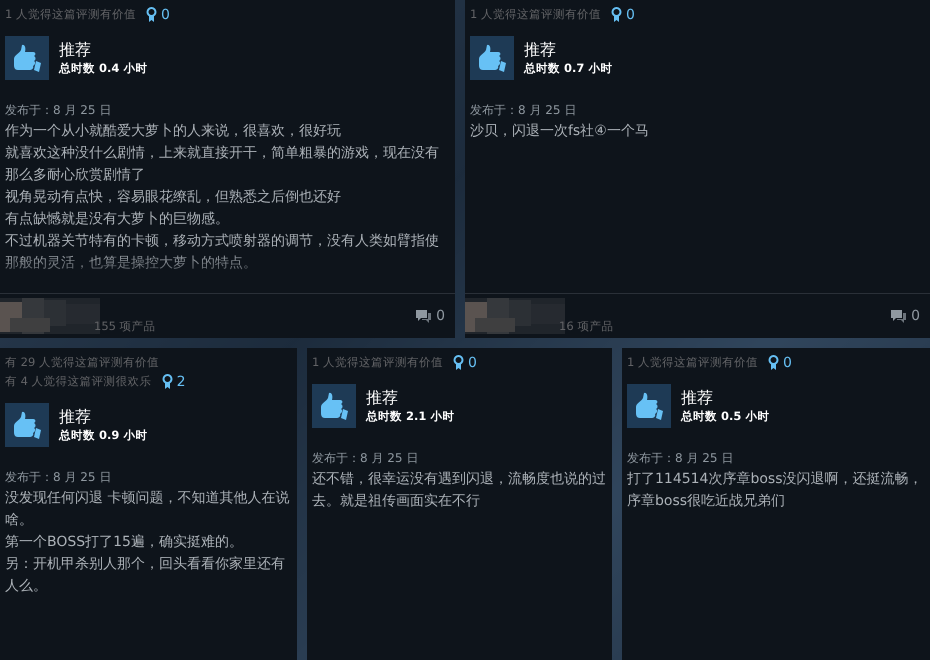 The image size is (930, 660). Describe the element at coordinates (125, 326) in the screenshot. I see `product-count: 155 项产品` at that location.